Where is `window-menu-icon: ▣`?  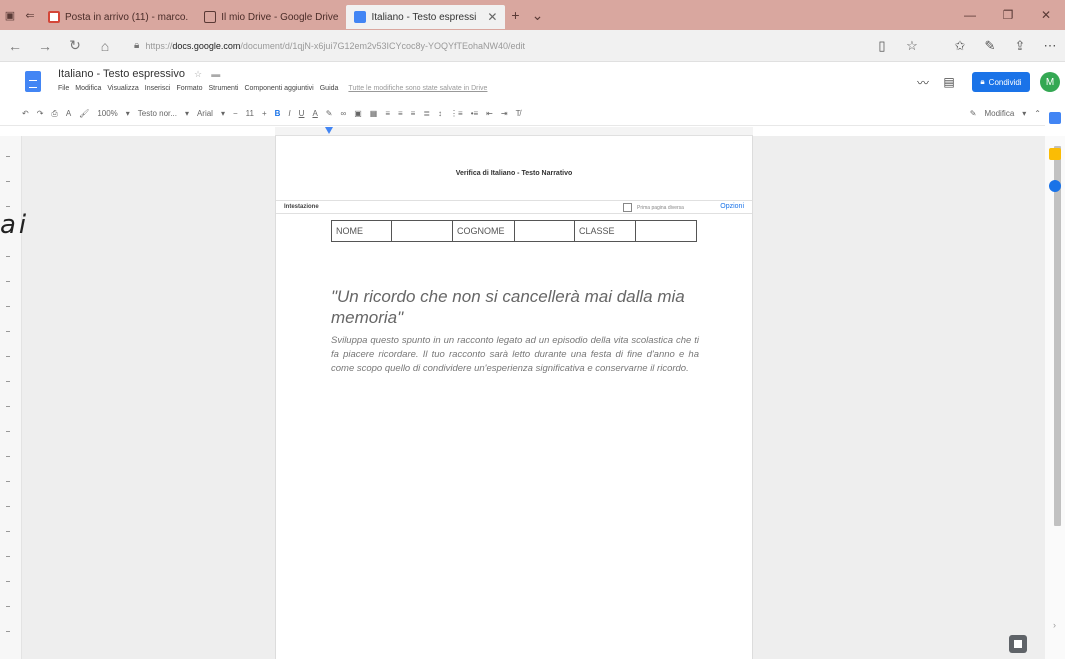
window-menu-icon: ▣ is located at coordinates (10, 15).